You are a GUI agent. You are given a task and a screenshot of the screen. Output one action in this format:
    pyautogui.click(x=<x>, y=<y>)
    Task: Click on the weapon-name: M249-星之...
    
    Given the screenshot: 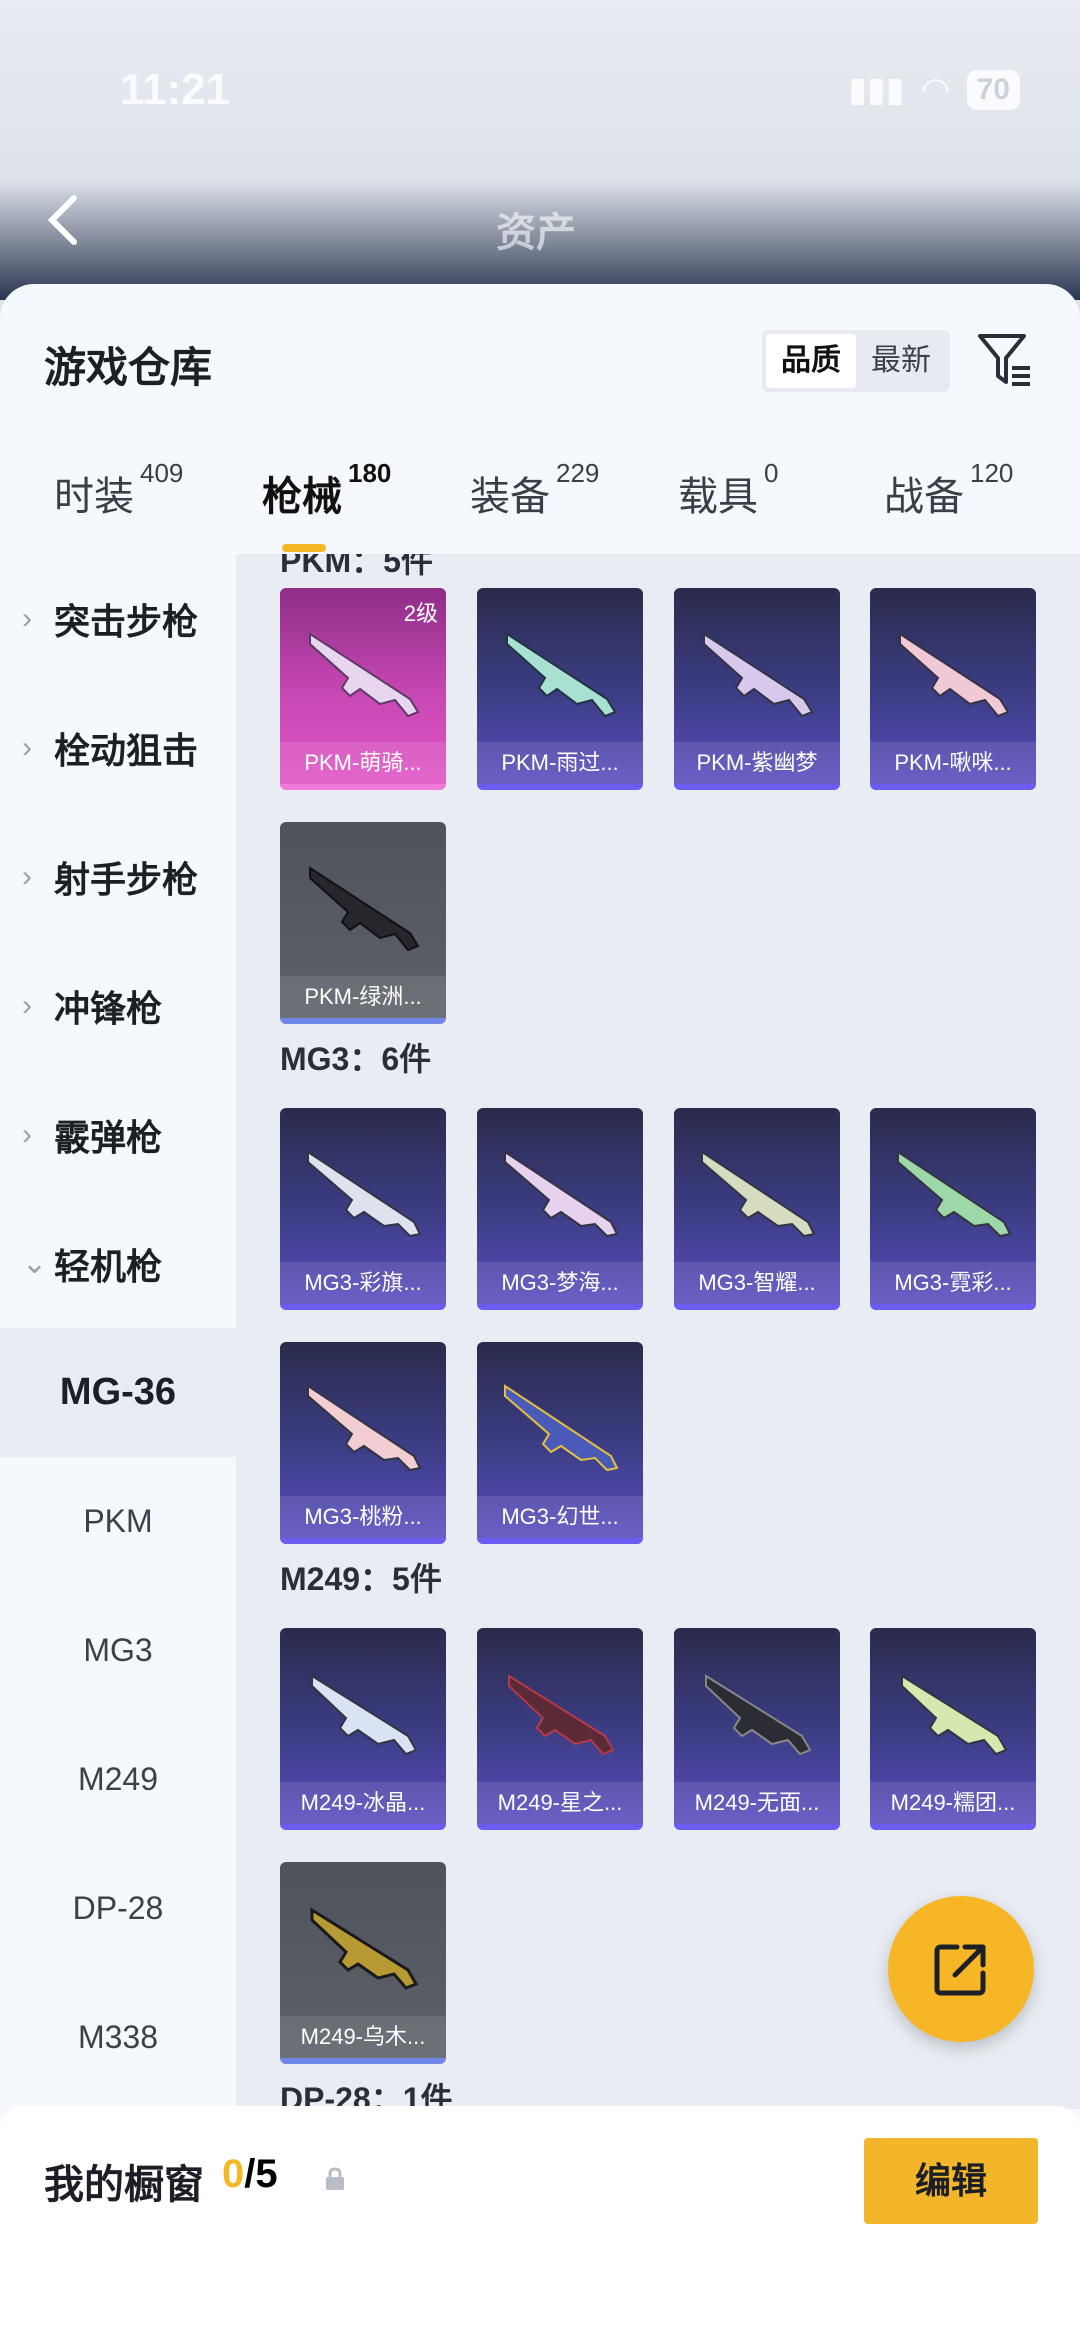 What is the action you would take?
    pyautogui.click(x=560, y=1803)
    